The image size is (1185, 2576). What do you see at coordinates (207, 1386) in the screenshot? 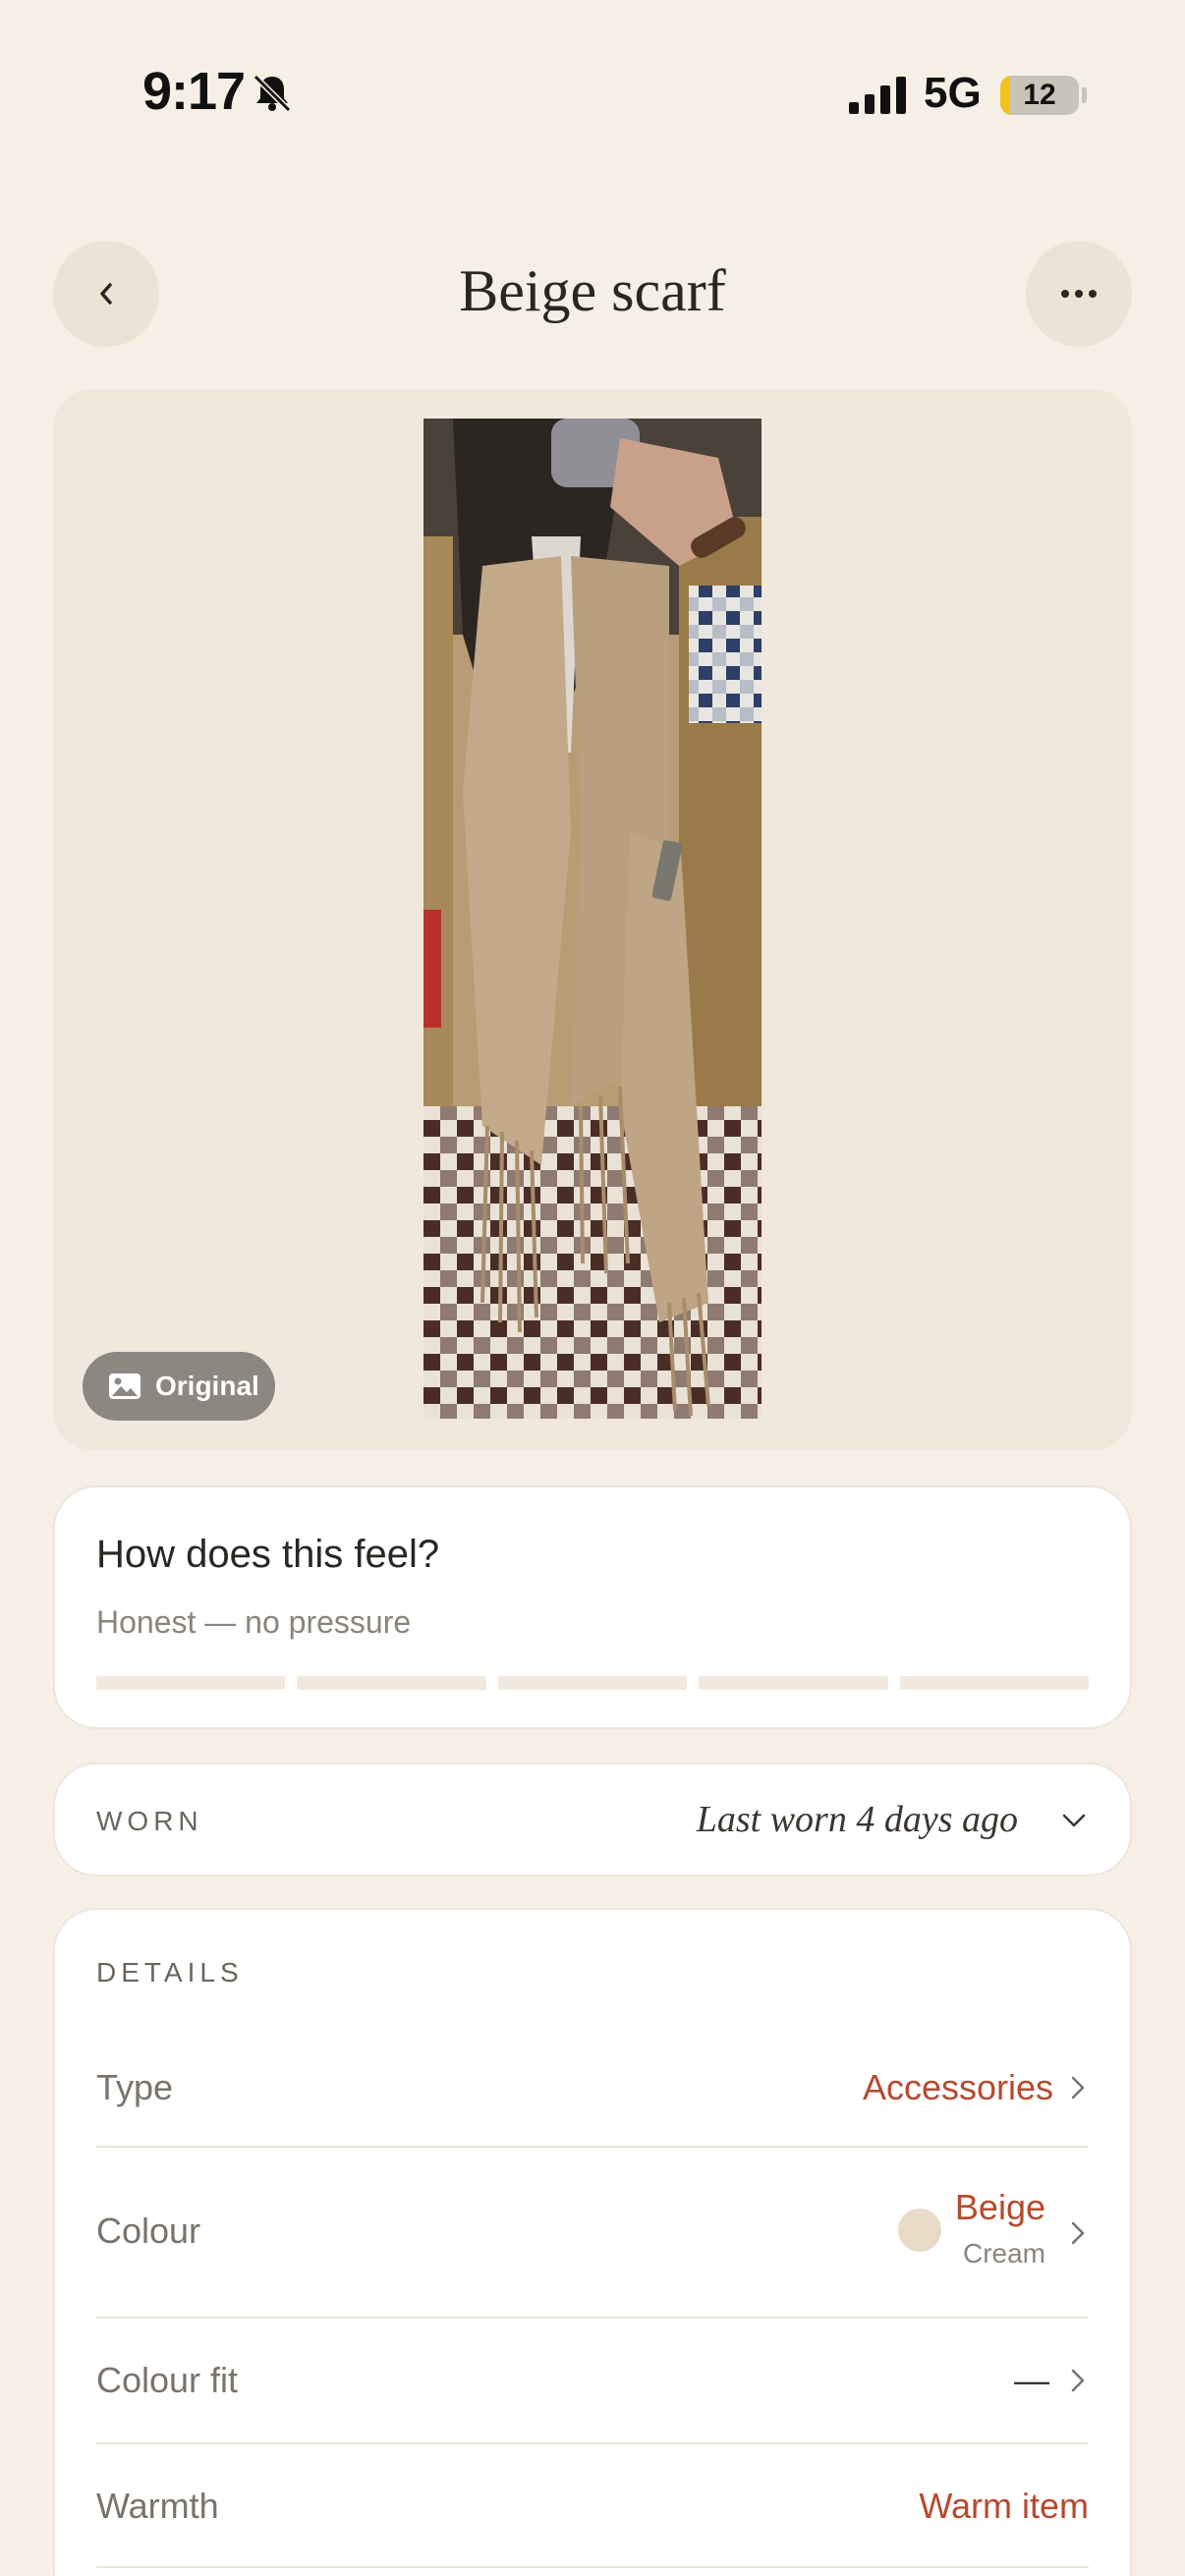
I see `original-label: Original` at bounding box center [207, 1386].